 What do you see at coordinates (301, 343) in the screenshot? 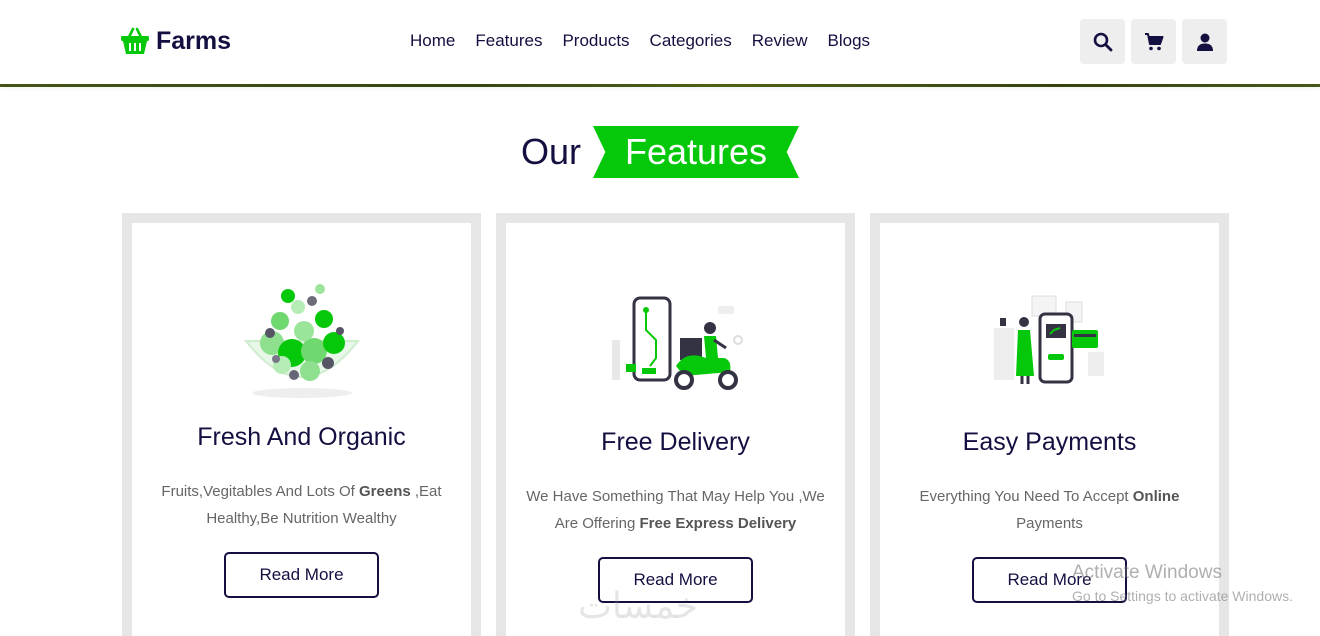
I see `salad-bowl-illustration` at bounding box center [301, 343].